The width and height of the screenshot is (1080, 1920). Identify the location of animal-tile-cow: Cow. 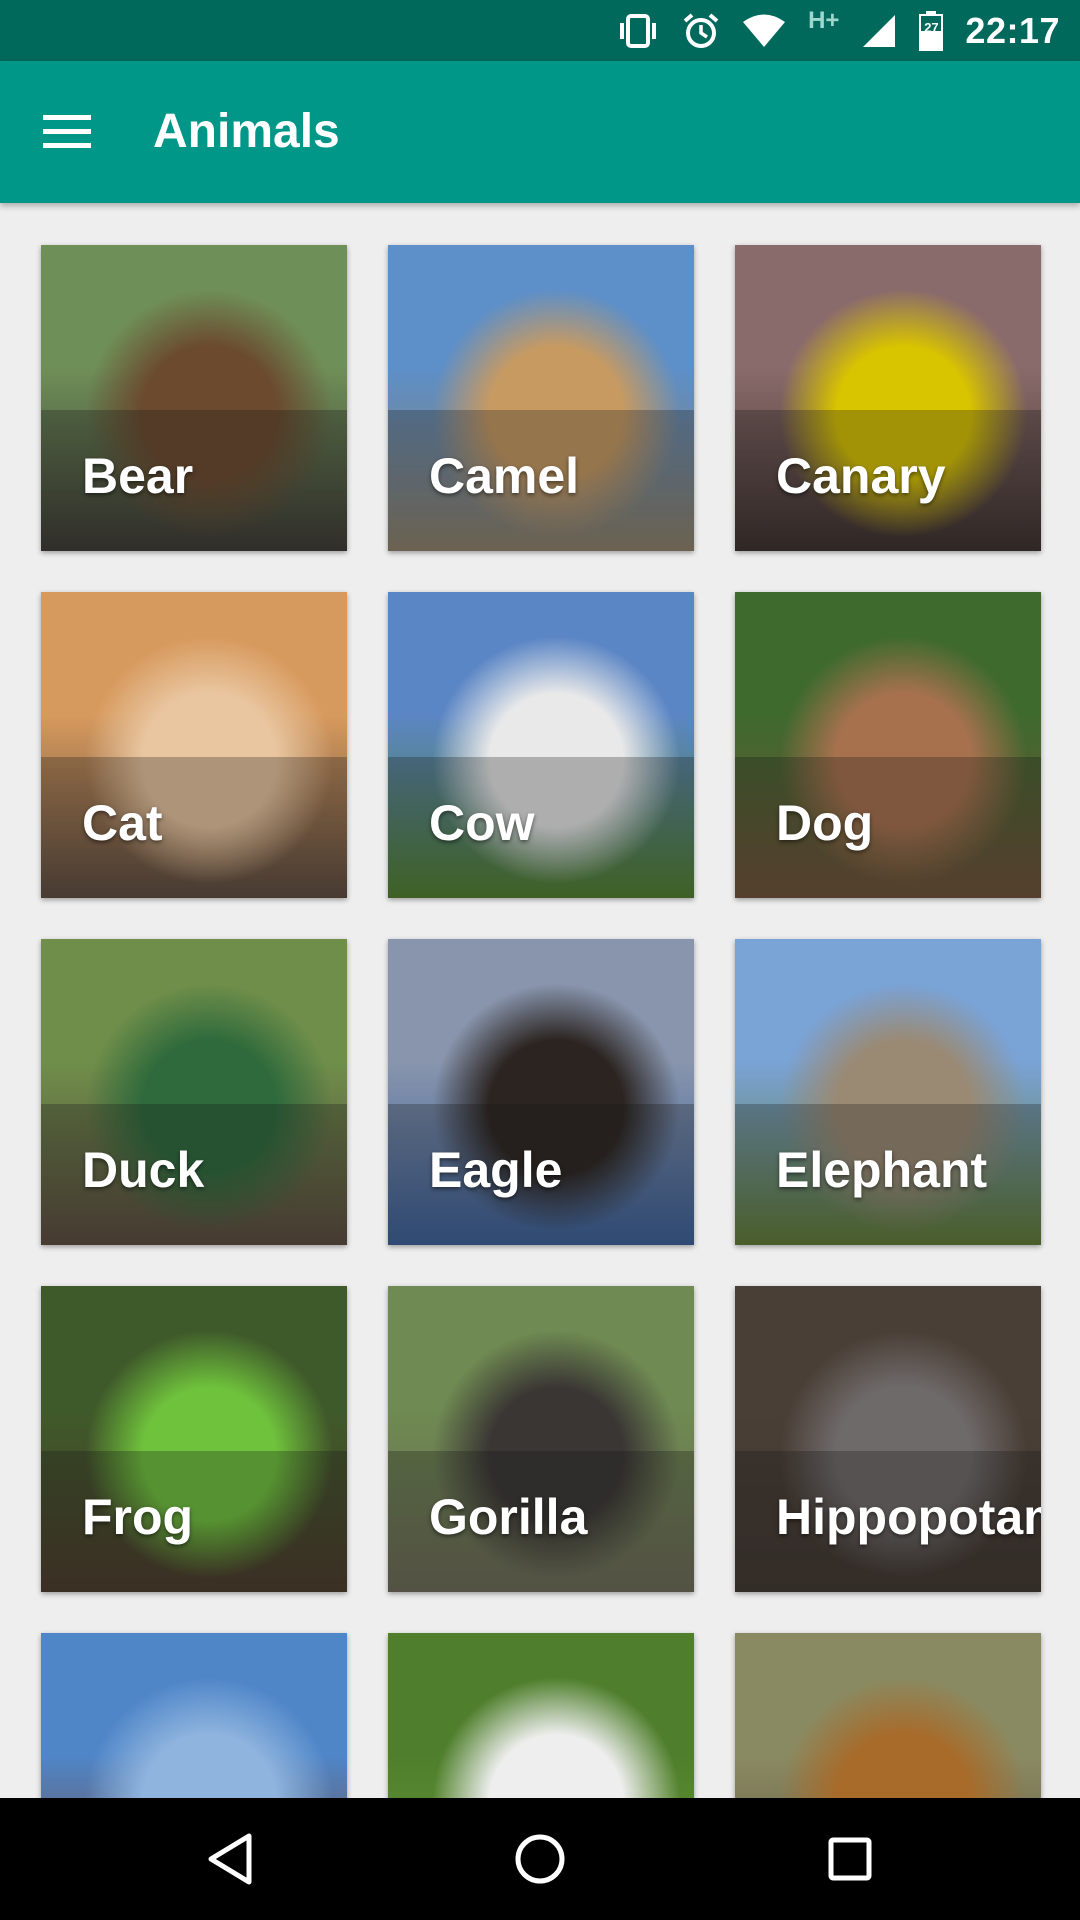
(541, 745).